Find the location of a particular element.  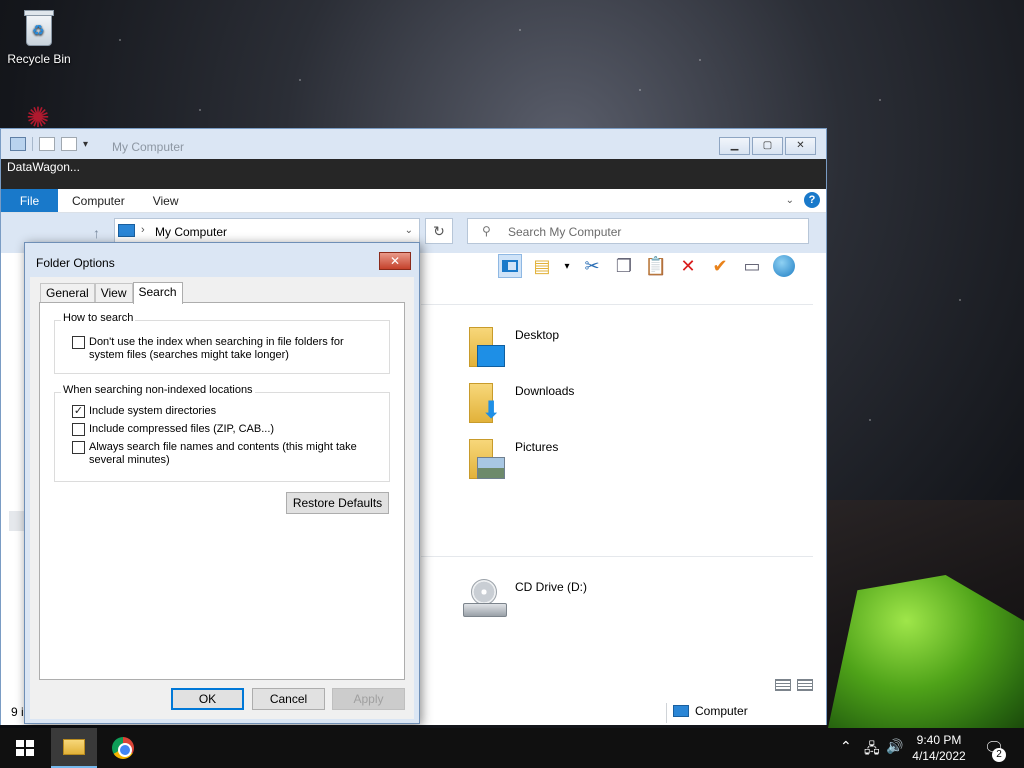

cd-drive-icon is located at coordinates (485, 598).